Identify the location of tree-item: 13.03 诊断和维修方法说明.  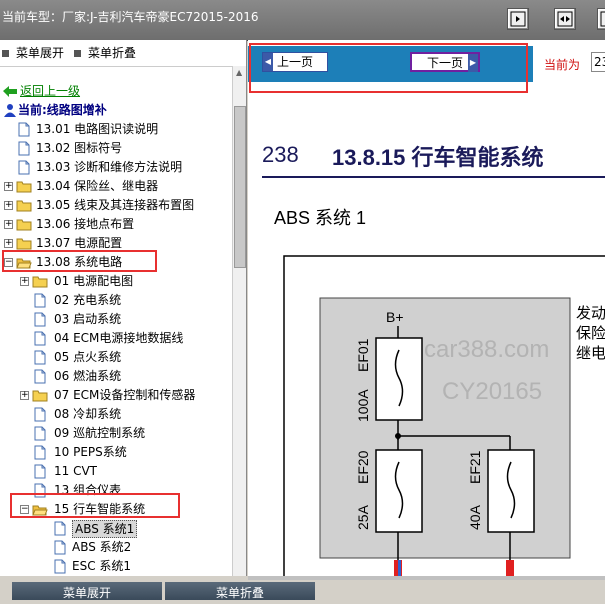
(116, 167).